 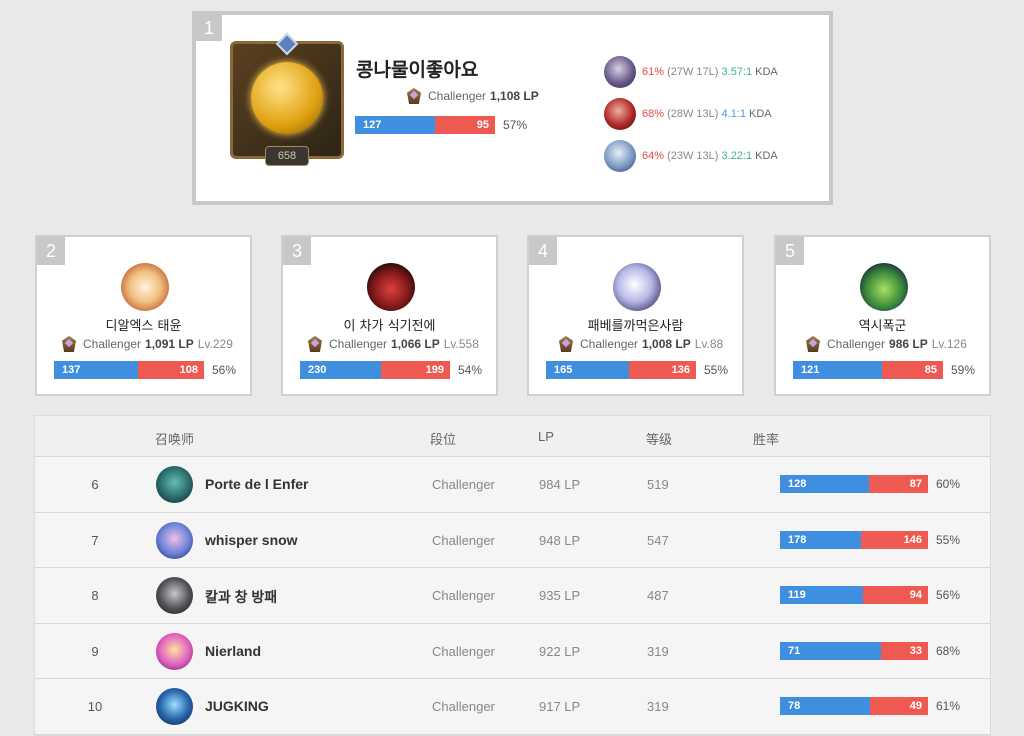 I want to click on champion-row: 64% (23W 13L) 3.22:1 KDA, so click(x=691, y=156).